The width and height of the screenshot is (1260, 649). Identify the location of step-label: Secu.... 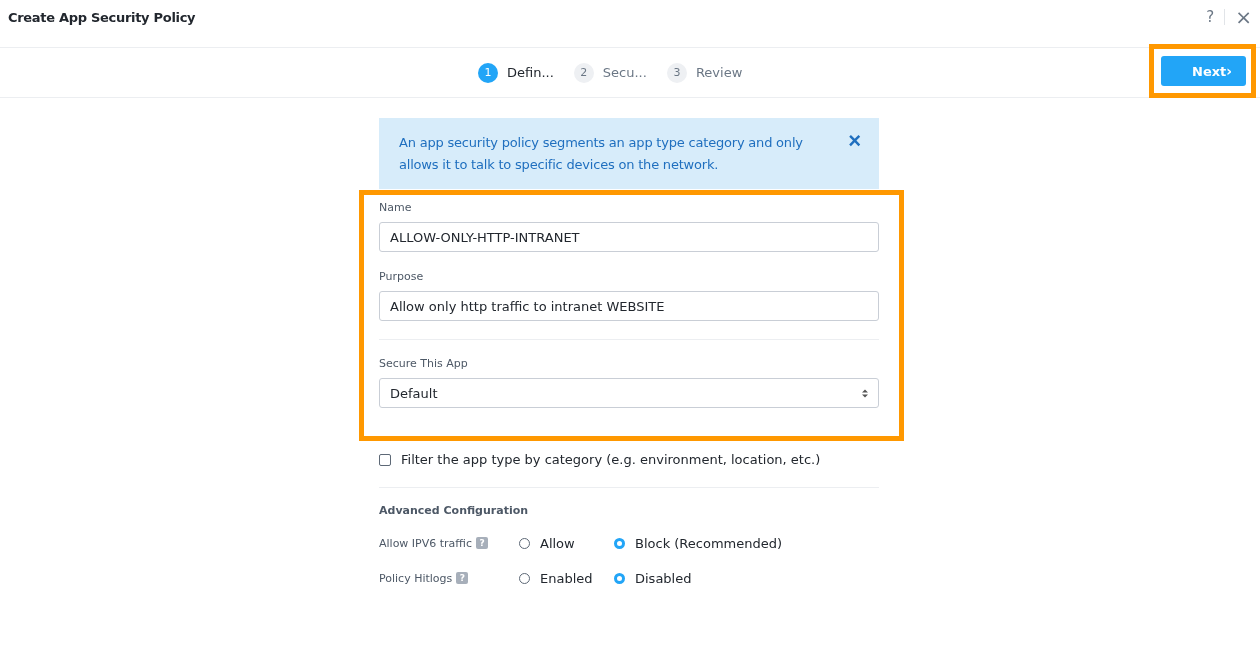
(624, 72).